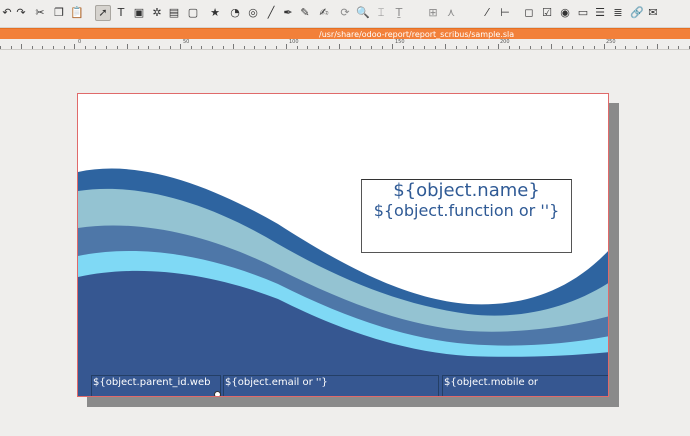 Image resolution: width=690 pixels, height=436 pixels. I want to click on paste-icon: 📋, so click(77, 13).